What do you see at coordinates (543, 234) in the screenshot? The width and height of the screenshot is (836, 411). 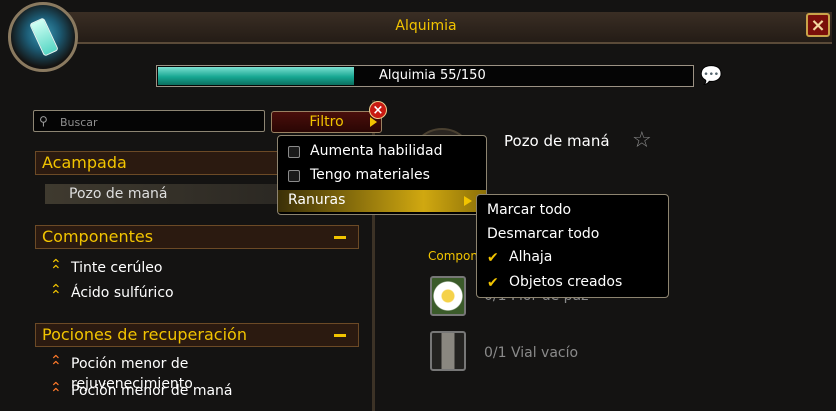 I see `menu-item-label: Desmarcar todo` at bounding box center [543, 234].